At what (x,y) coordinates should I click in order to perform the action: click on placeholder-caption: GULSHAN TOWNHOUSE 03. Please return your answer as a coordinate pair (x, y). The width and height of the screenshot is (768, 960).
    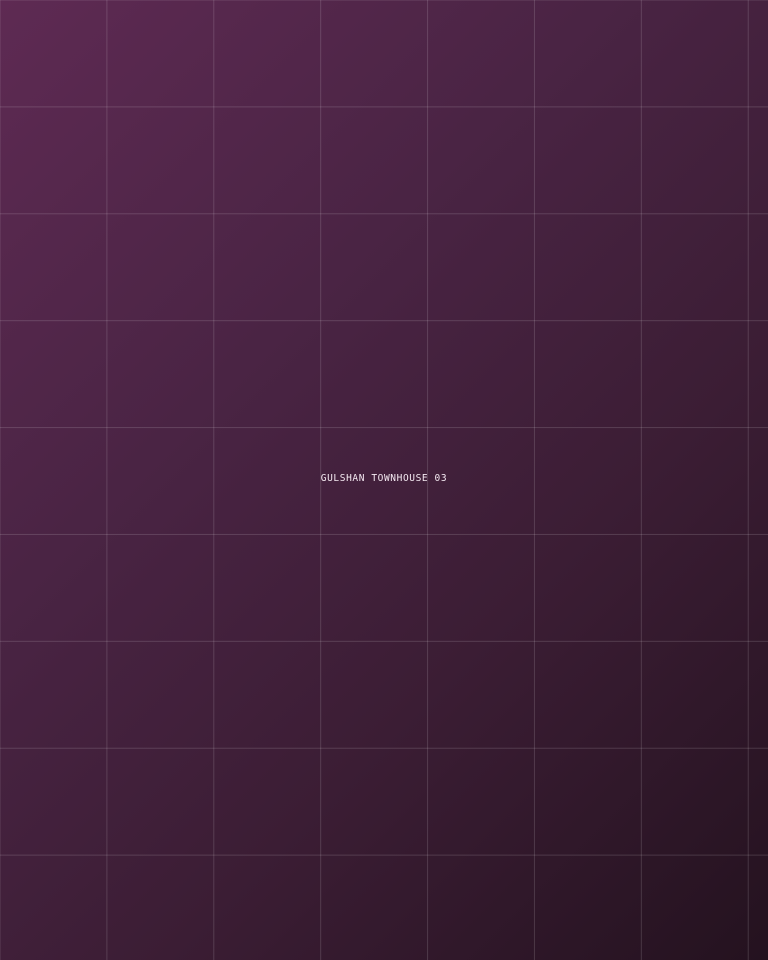
    Looking at the image, I should click on (384, 478).